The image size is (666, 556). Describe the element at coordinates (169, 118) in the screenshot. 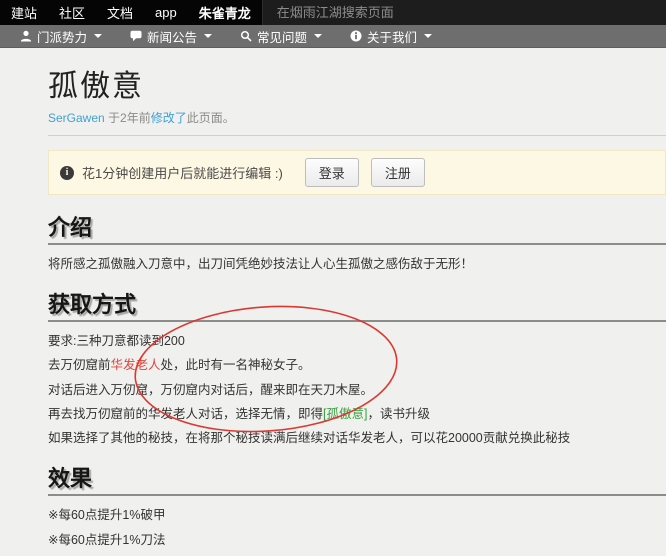

I see `edit-link: 修改了` at that location.